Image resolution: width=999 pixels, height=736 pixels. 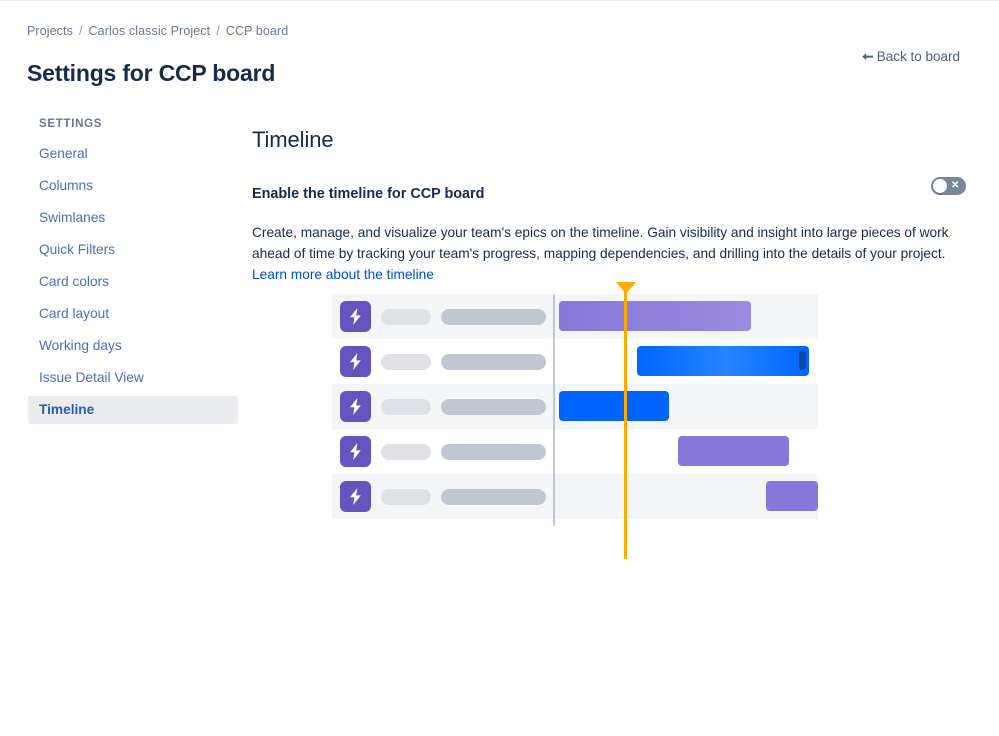 What do you see at coordinates (133, 314) in the screenshot?
I see `sidebar-item-card-layout: Card layout` at bounding box center [133, 314].